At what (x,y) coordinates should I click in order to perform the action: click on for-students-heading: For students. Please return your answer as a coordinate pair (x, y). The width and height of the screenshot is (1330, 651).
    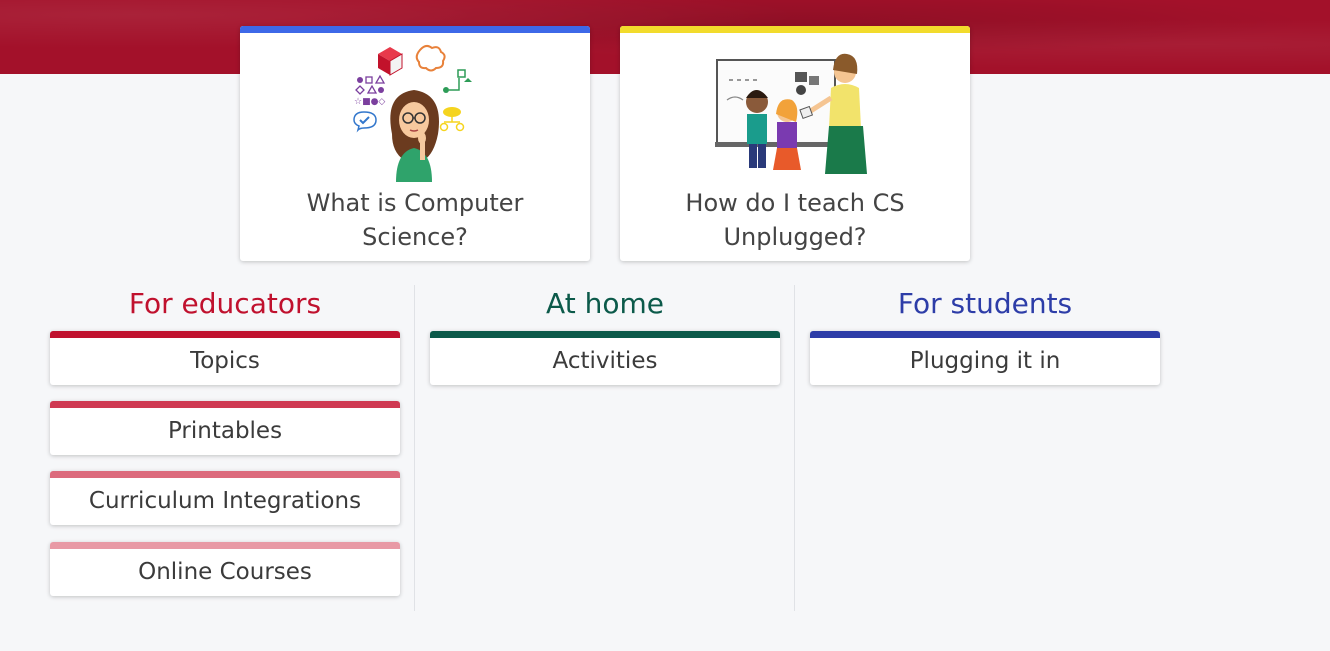
    Looking at the image, I should click on (985, 303).